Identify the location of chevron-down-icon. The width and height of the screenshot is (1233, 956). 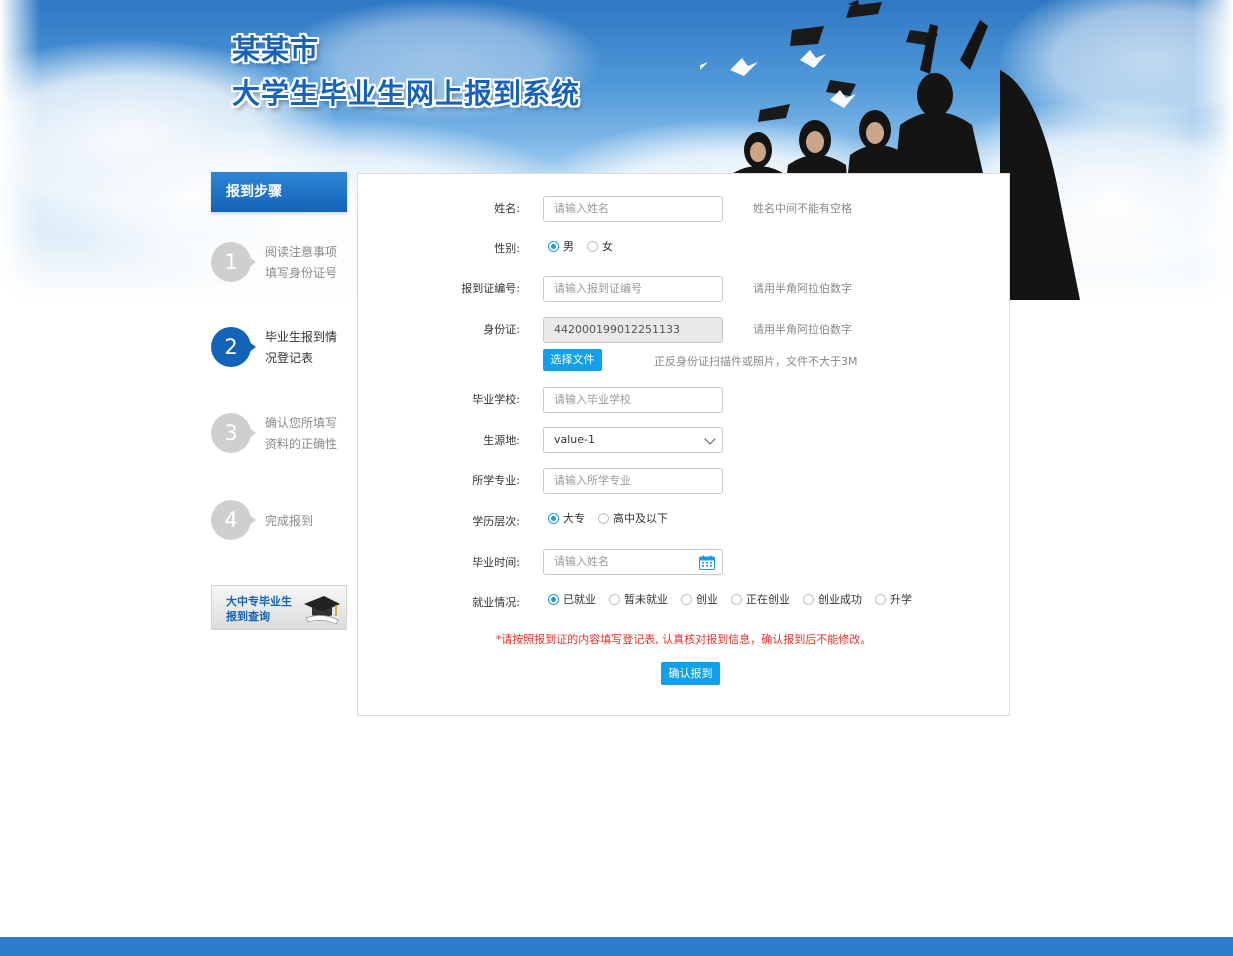
(710, 439).